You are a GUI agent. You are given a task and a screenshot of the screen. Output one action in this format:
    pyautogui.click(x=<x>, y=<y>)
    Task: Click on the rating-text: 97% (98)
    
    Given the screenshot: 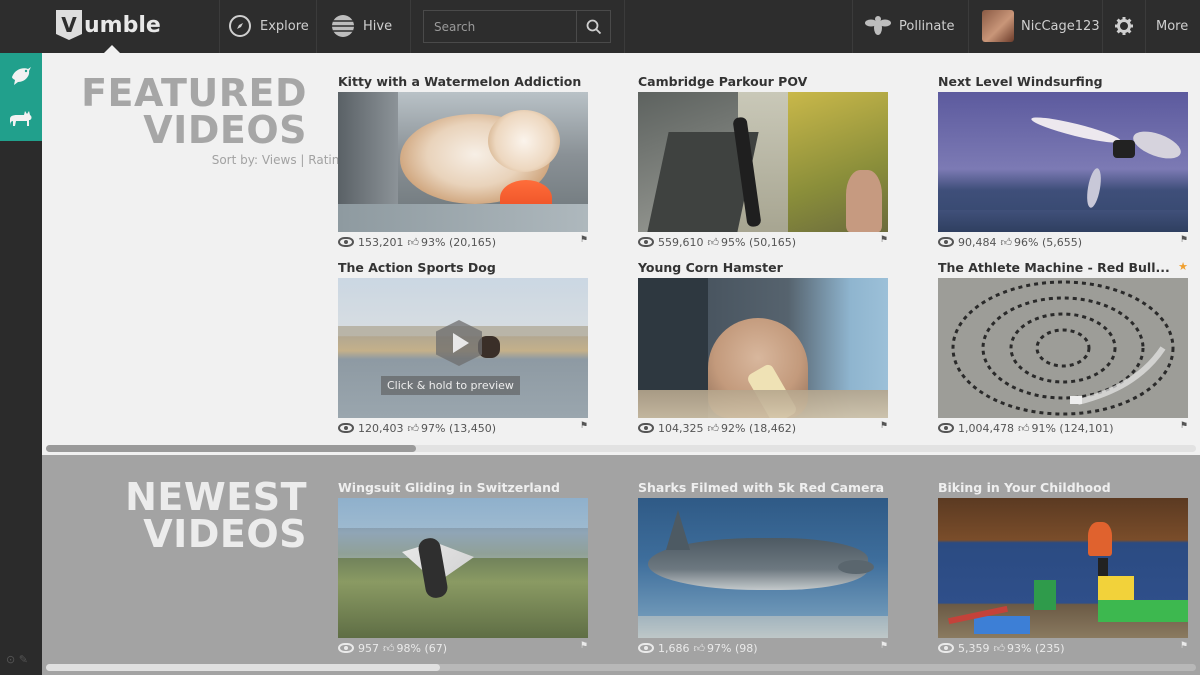 What is the action you would take?
    pyautogui.click(x=732, y=648)
    